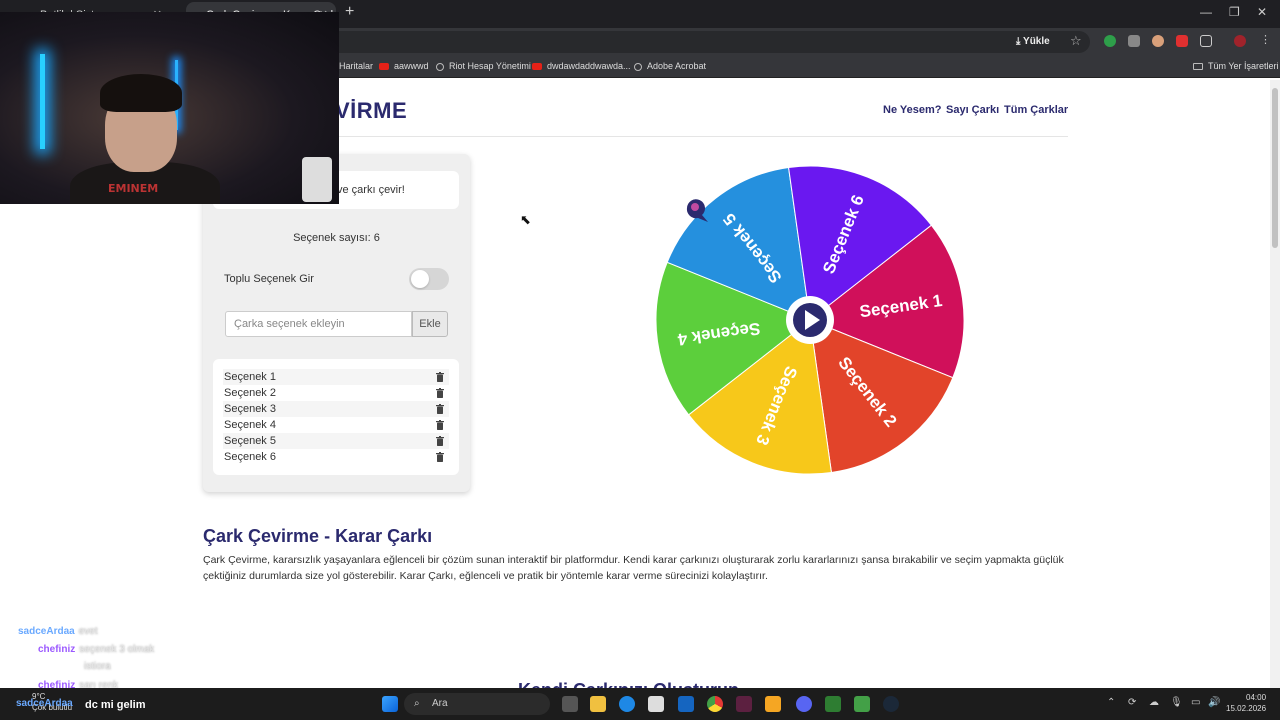  Describe the element at coordinates (1266, 39) in the screenshot. I see `menu-dots-icon: ⋮` at that location.